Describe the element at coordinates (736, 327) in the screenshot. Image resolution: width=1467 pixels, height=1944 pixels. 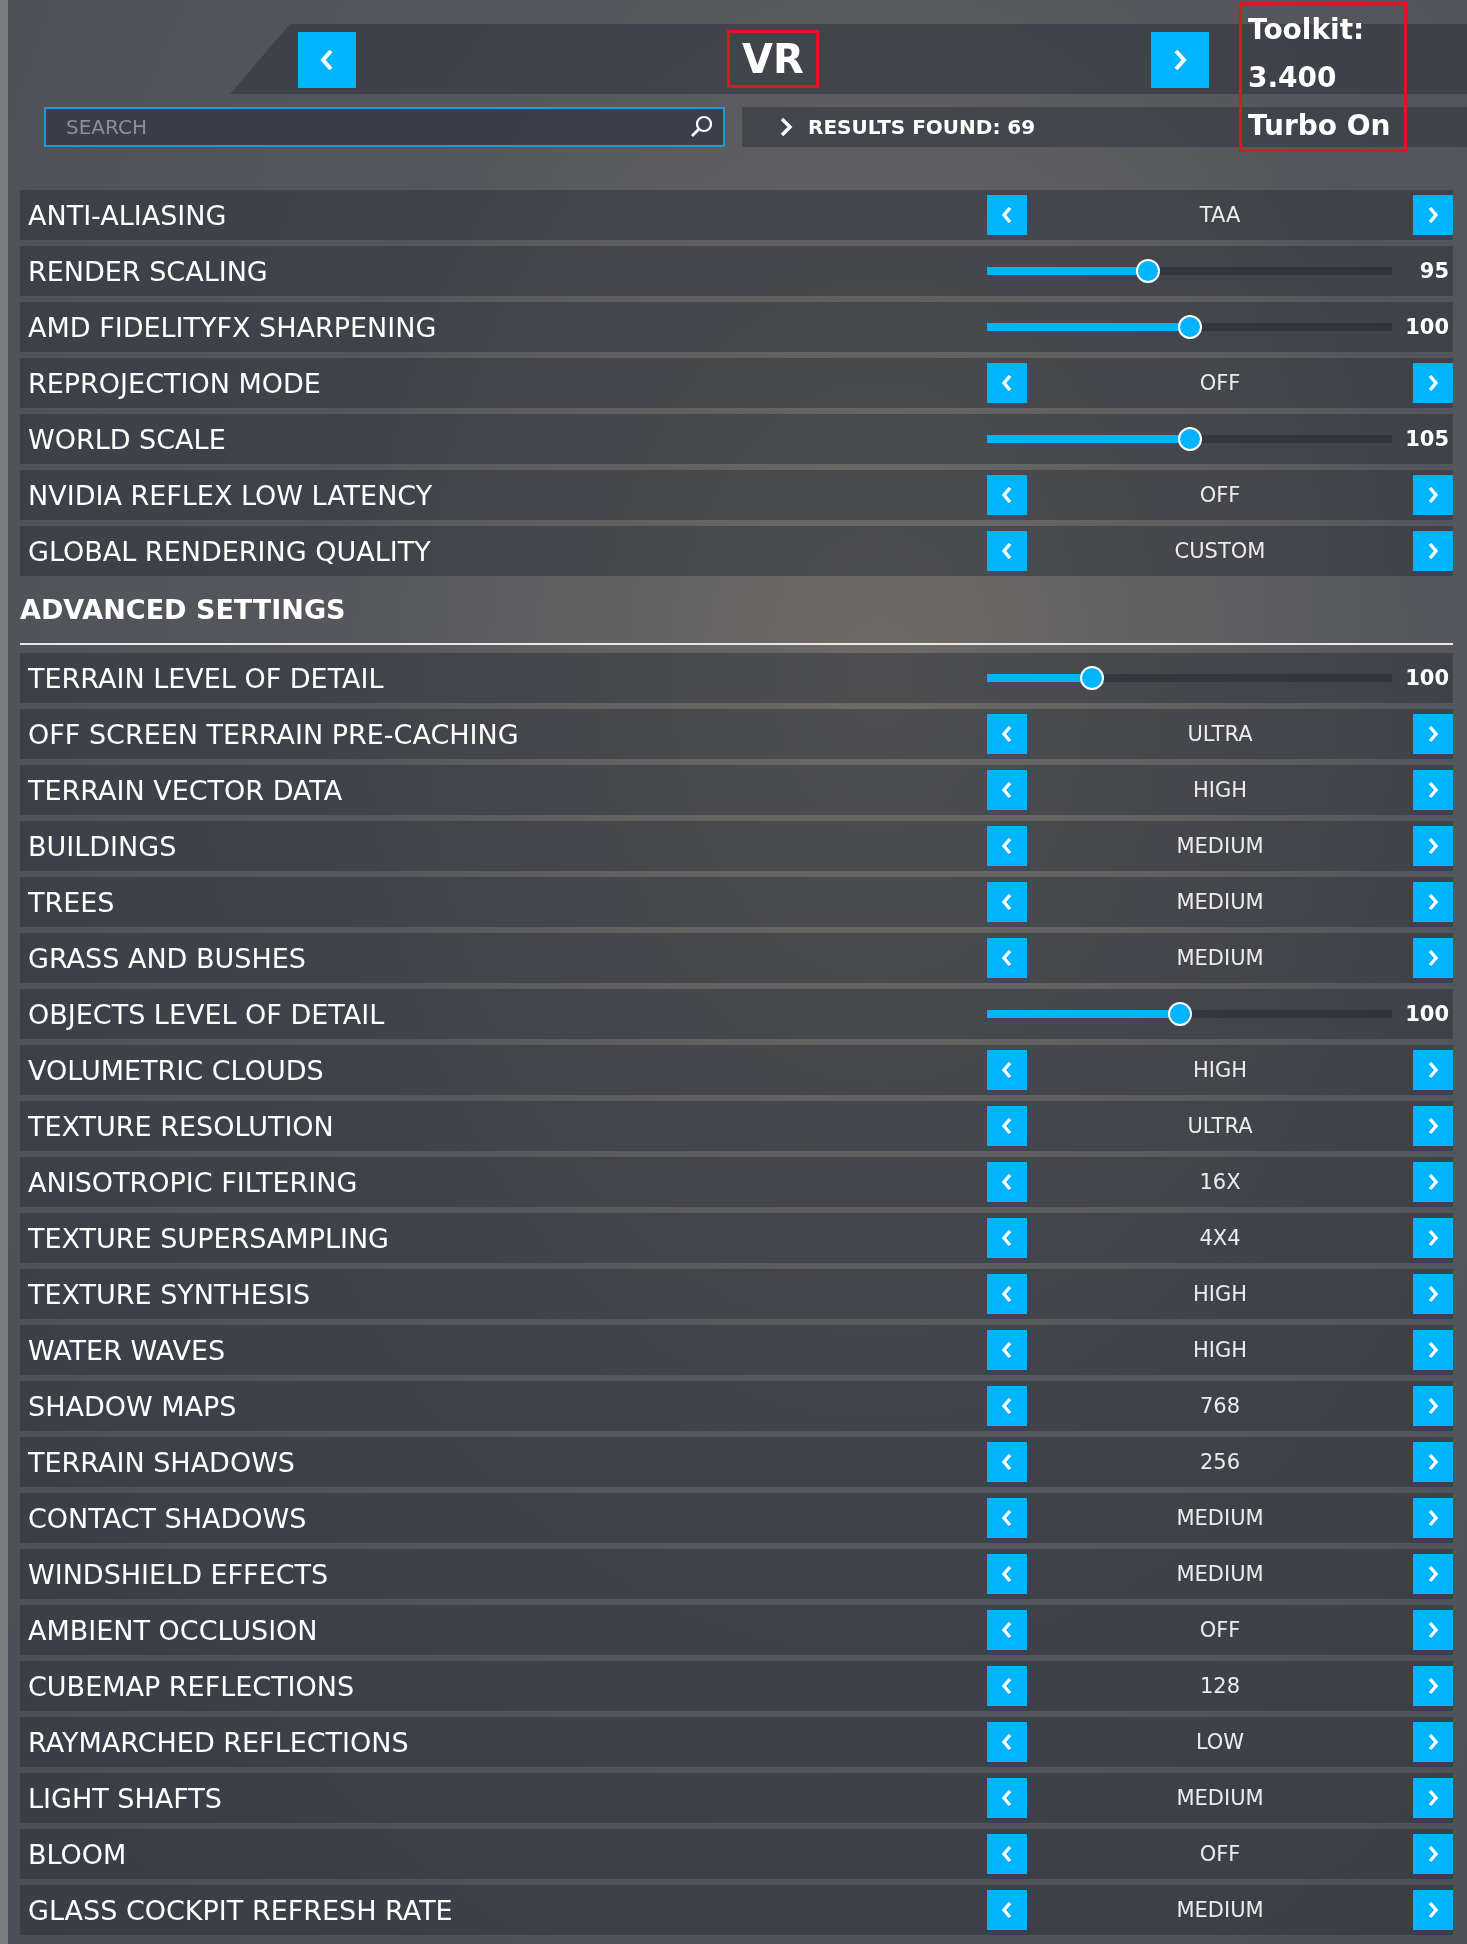
I see `setting-row: AMD FIDELITYFX SHARPENING 100` at that location.